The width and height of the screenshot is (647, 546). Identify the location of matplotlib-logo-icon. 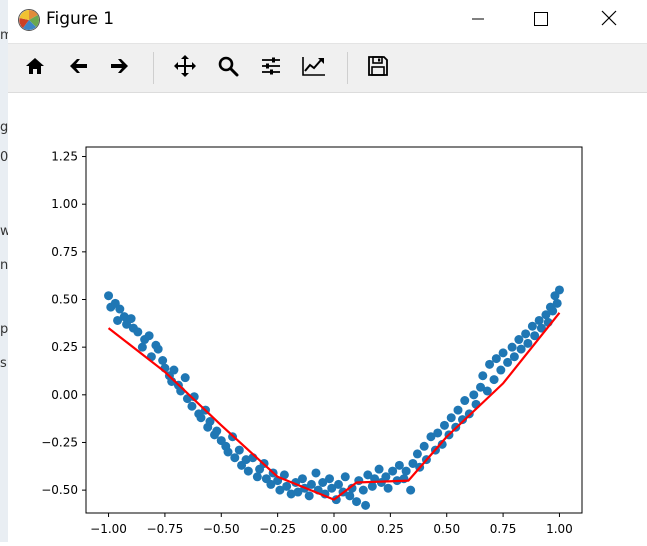
(29, 20).